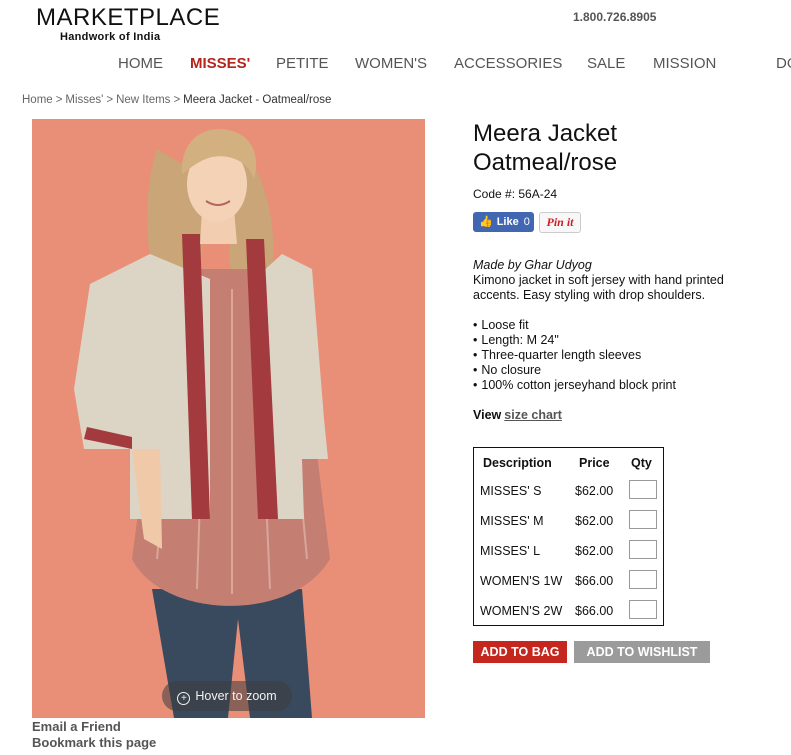  I want to click on product-title: Meera Jacket Oatmeal/rose, so click(545, 148).